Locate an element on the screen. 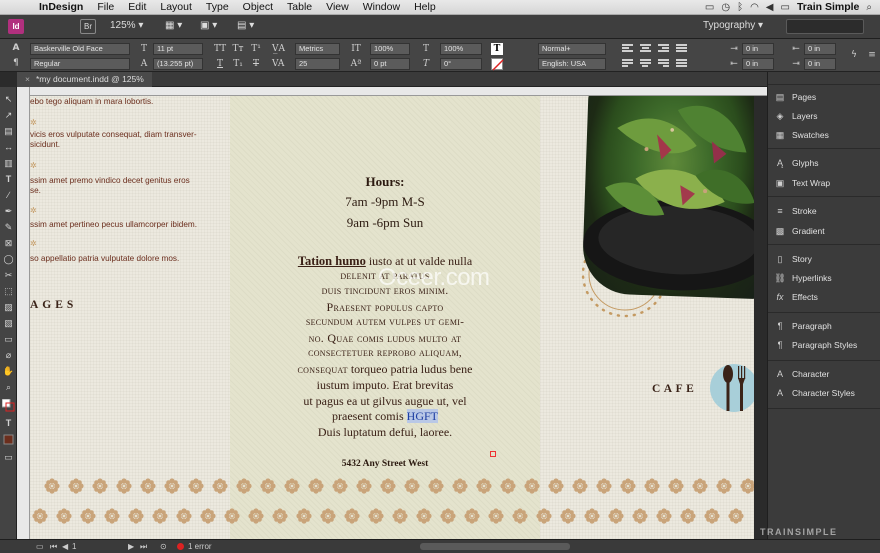 This screenshot has height=553, width=880. body-line-6: no. Quae comis ludus multo at is located at coordinates (385, 338).